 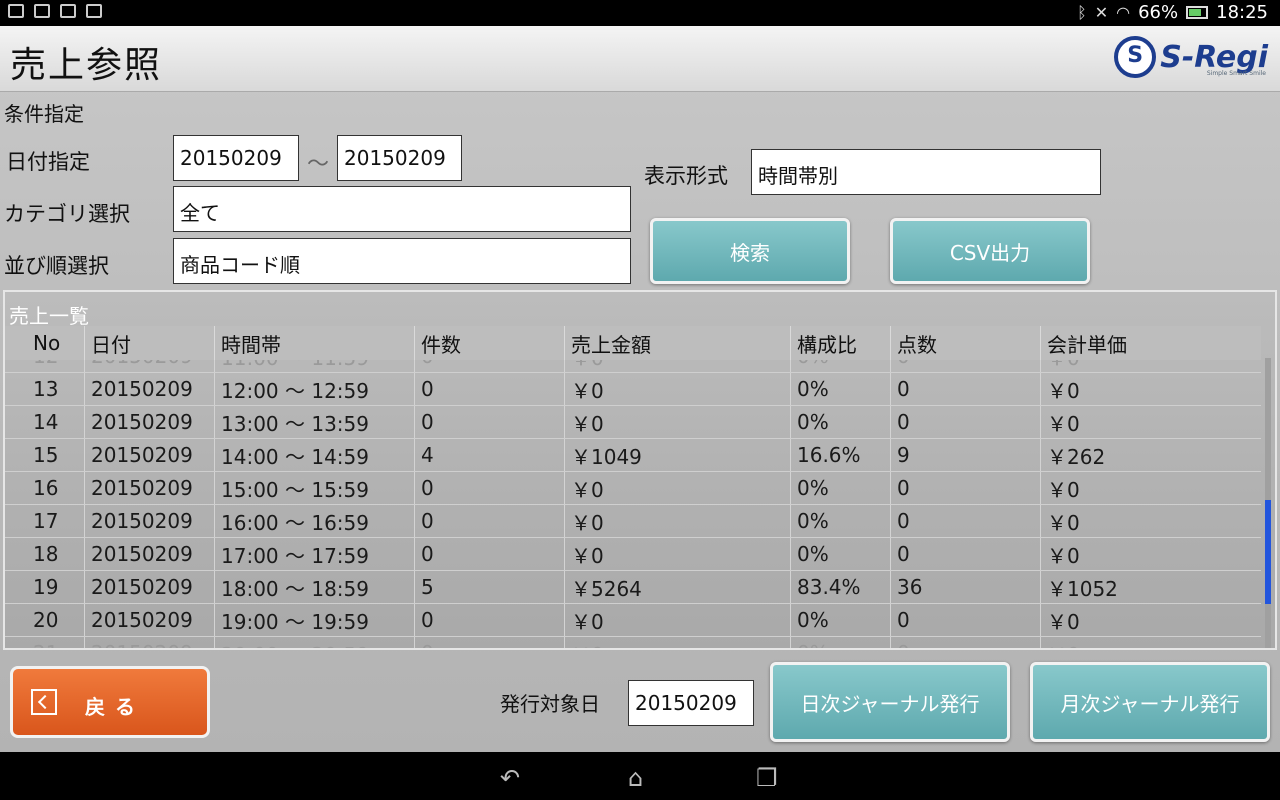 I want to click on cell-no: 20, so click(x=45, y=620).